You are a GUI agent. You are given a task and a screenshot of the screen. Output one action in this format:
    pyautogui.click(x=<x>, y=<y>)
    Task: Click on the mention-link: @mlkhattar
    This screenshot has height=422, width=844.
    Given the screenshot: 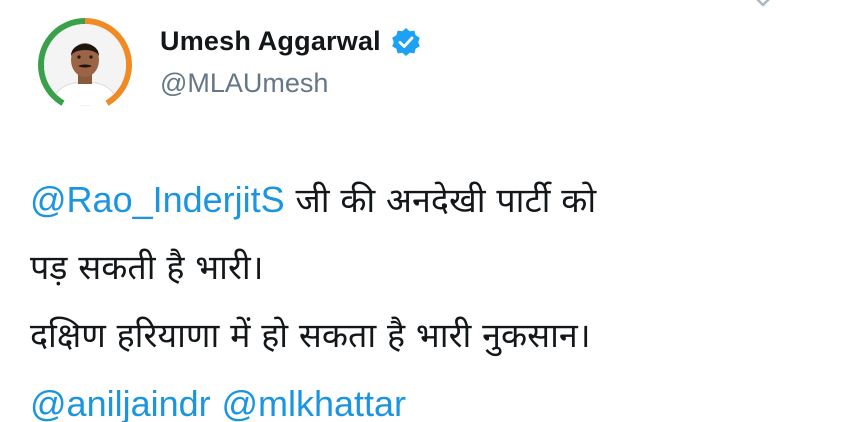 What is the action you would take?
    pyautogui.click(x=313, y=402)
    